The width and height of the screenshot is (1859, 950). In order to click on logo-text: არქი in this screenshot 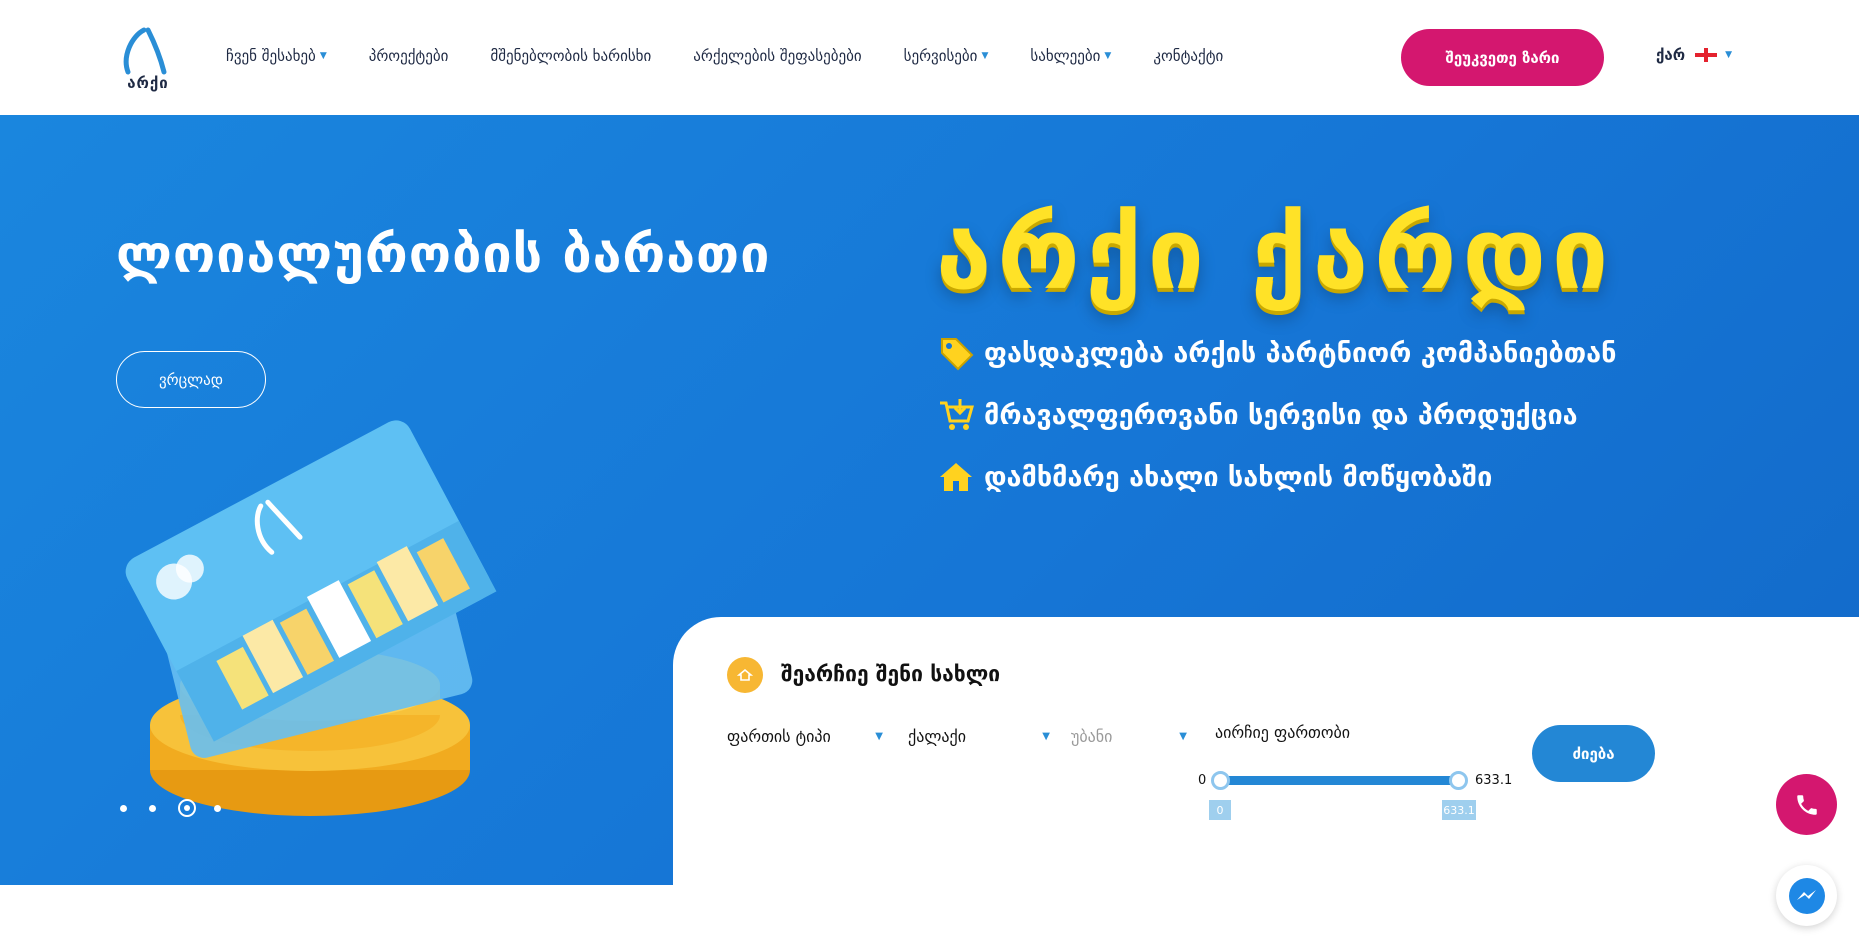, I will do `click(148, 83)`.